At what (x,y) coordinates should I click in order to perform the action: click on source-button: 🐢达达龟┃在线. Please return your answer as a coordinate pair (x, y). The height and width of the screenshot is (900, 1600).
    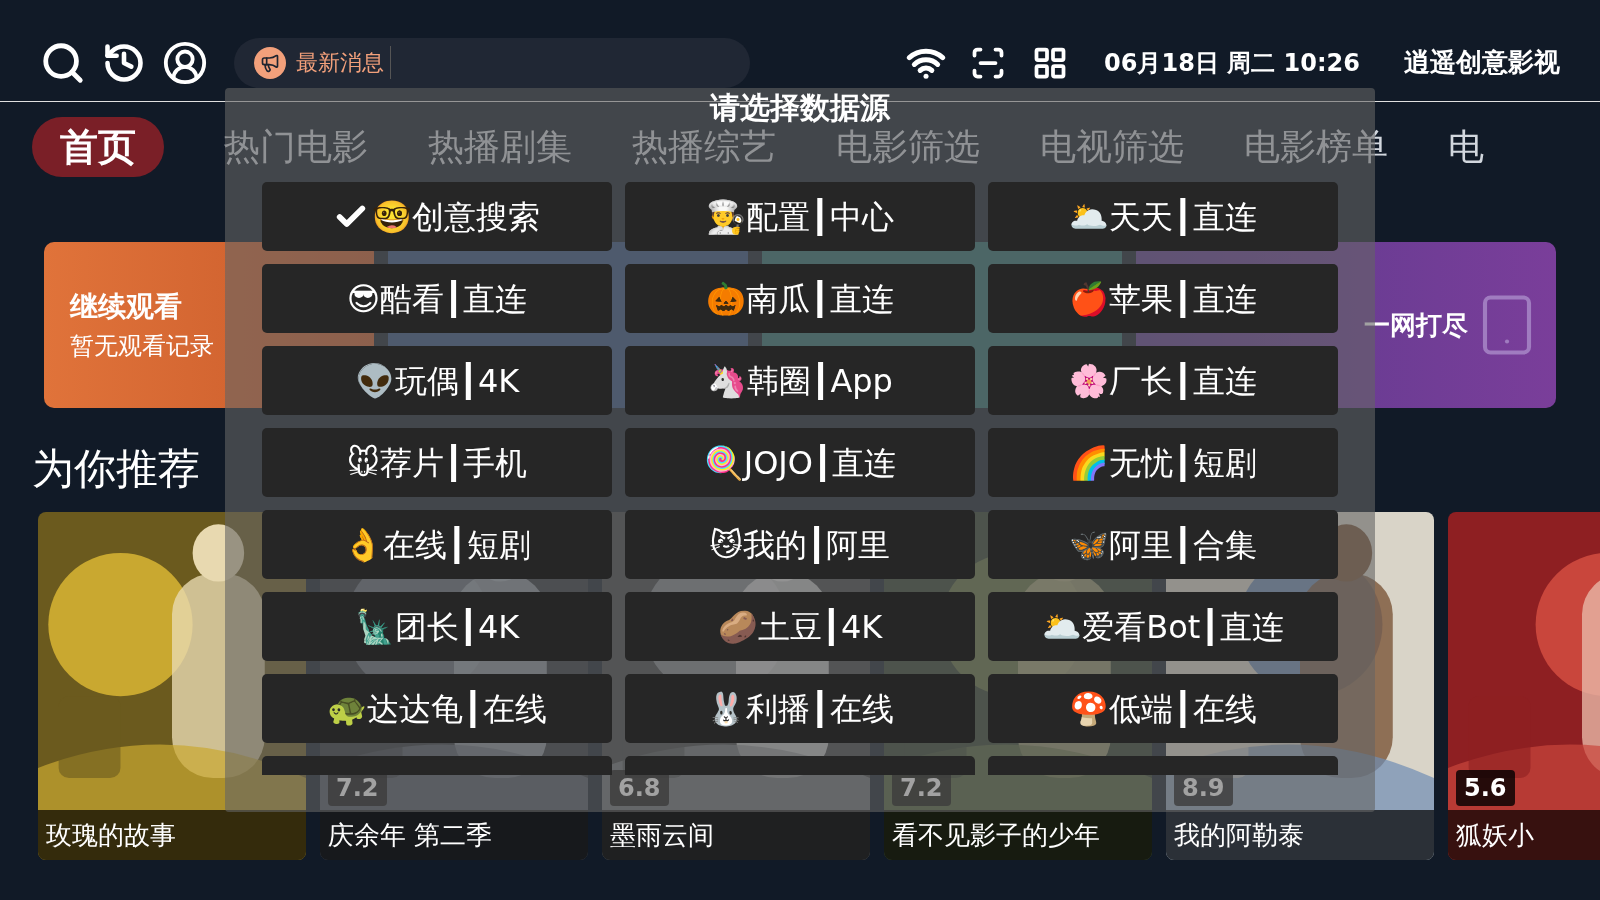
    Looking at the image, I should click on (437, 708).